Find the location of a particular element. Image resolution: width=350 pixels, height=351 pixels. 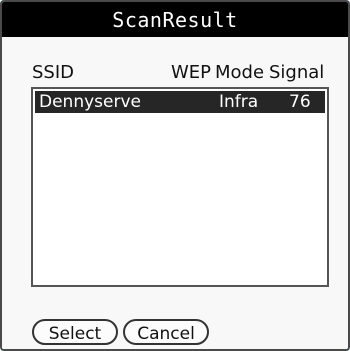

signal-cell: 76 is located at coordinates (300, 102).